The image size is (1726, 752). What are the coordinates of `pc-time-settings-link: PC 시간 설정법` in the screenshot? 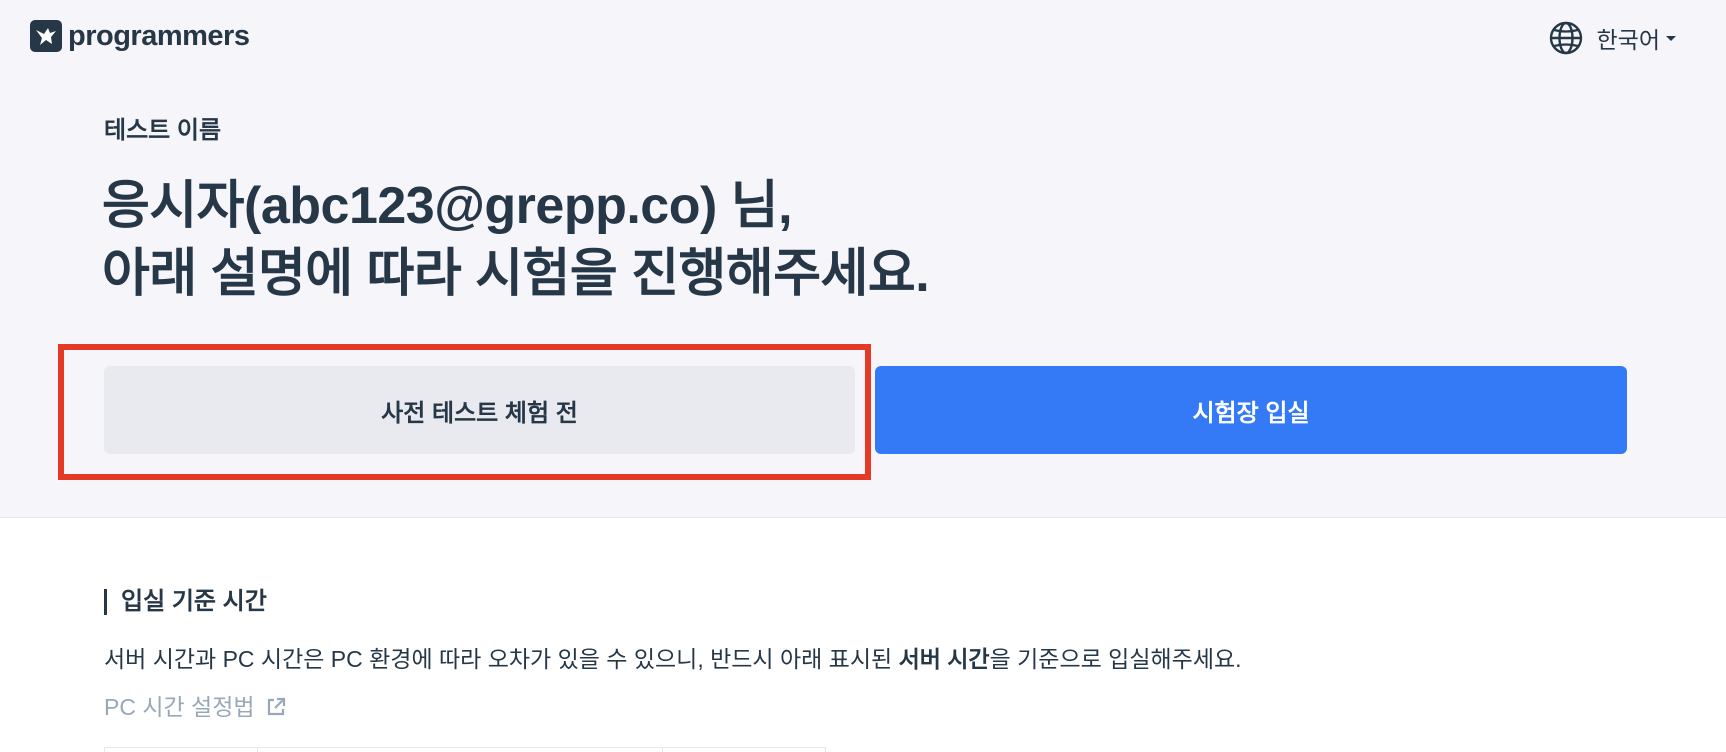 It's located at (195, 707).